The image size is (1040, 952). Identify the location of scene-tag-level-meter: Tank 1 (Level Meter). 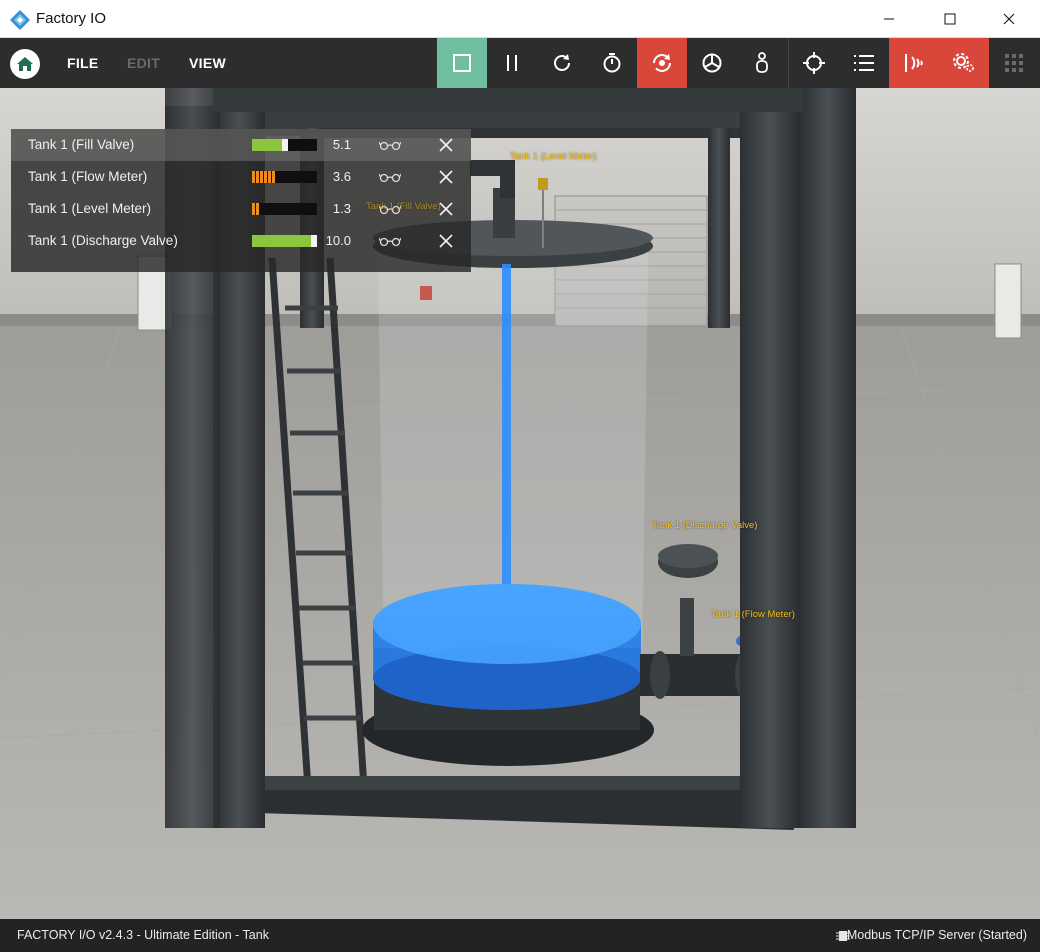
(553, 156).